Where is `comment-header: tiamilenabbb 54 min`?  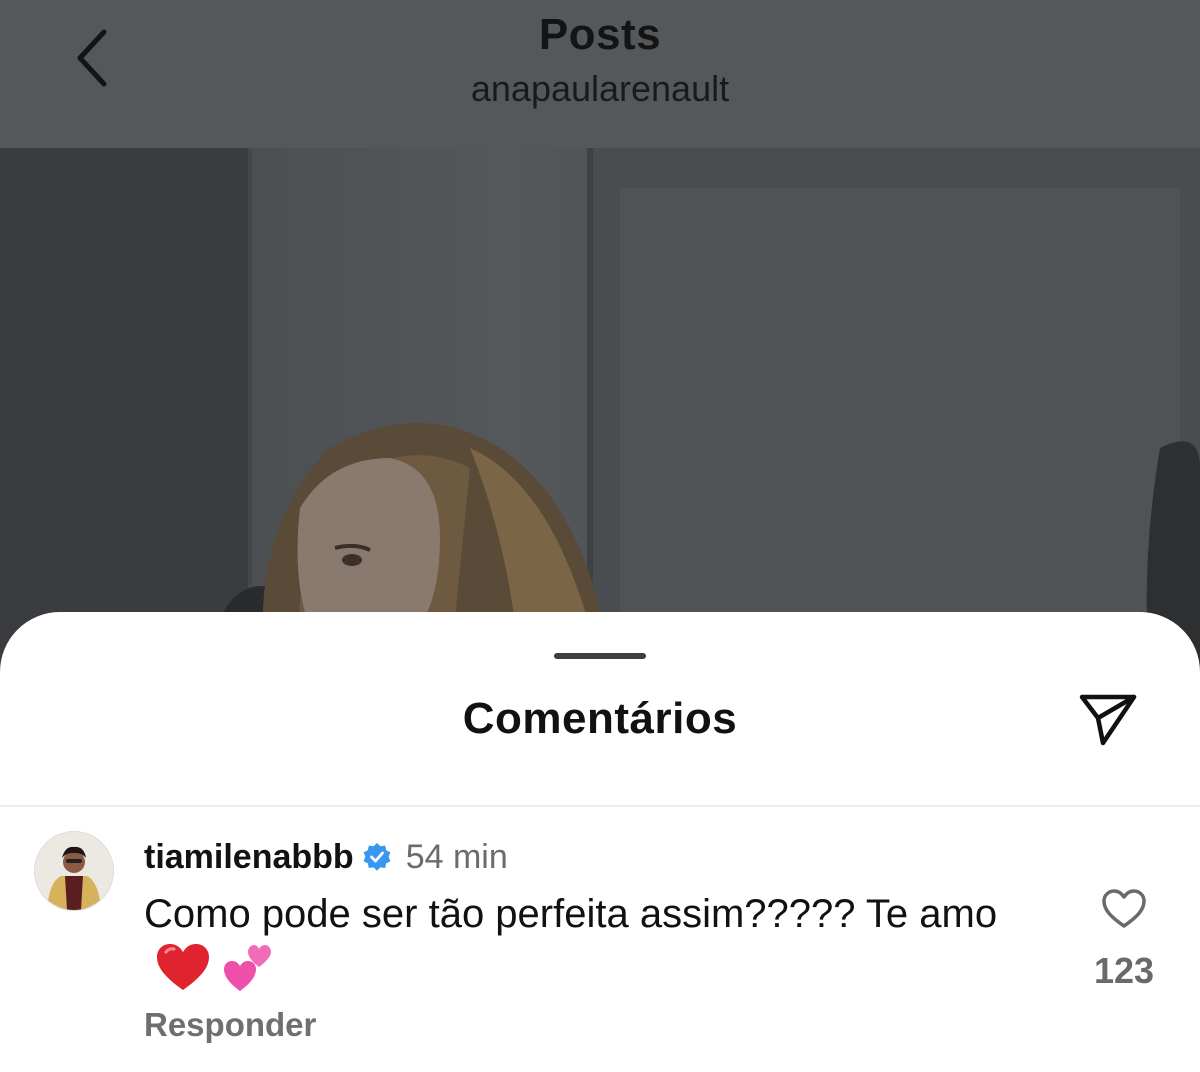
comment-header: tiamilenabbb 54 min is located at coordinates (326, 857).